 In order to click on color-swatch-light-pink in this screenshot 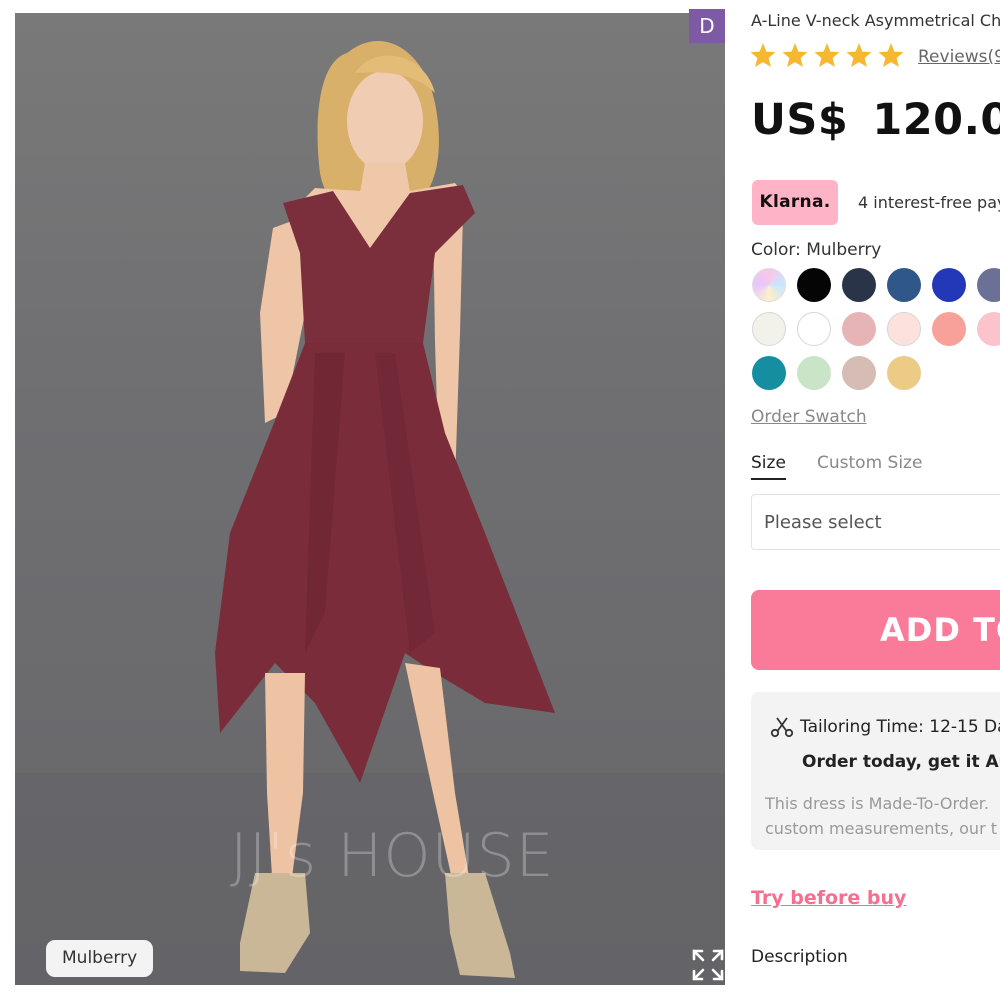, I will do `click(988, 329)`.